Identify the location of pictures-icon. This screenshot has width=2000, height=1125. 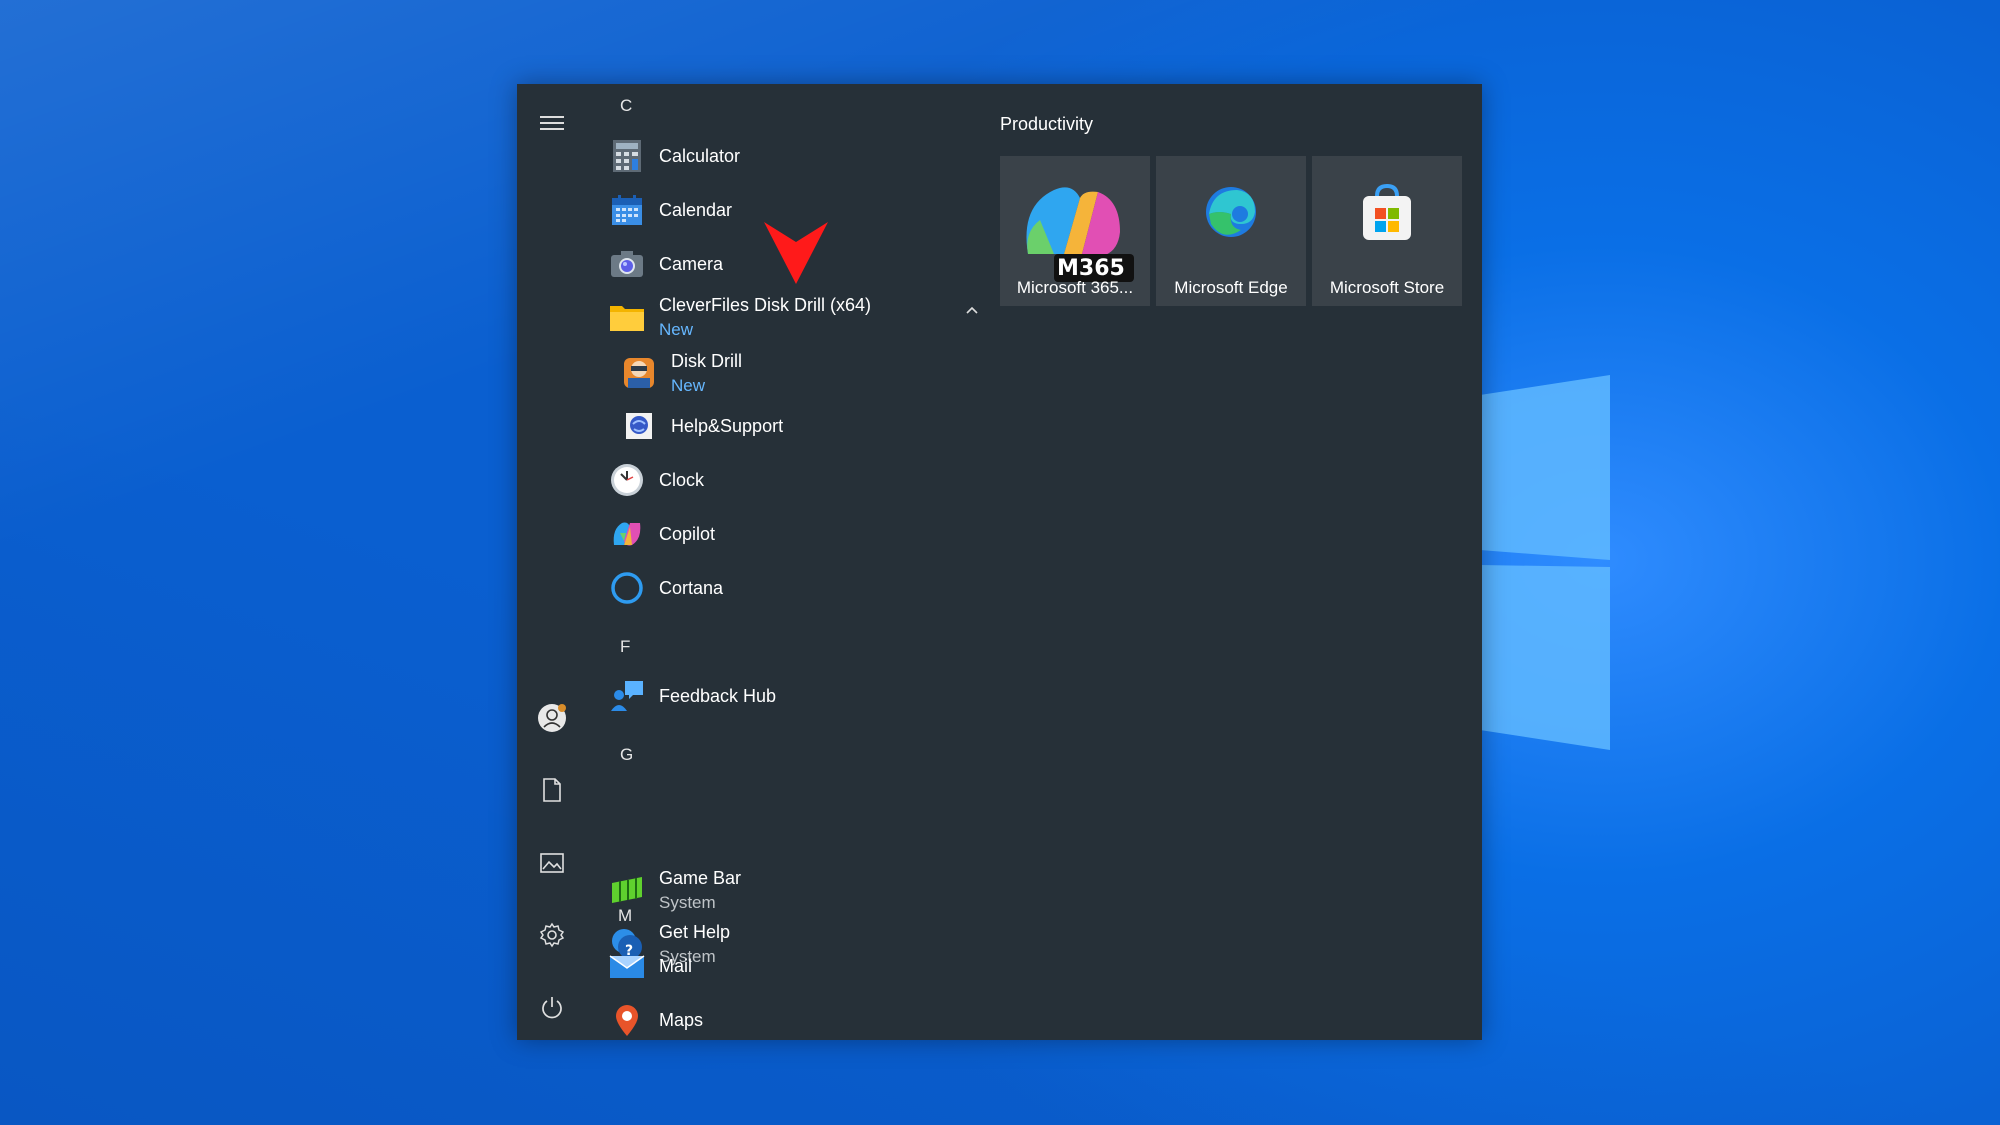
(552, 863).